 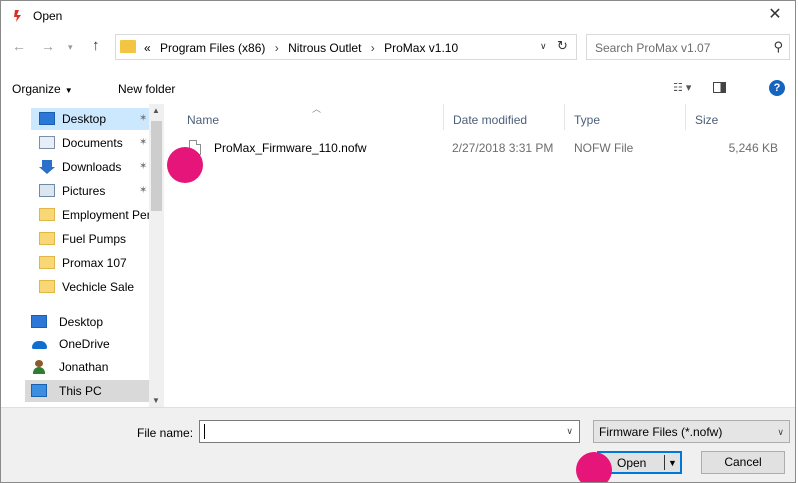 I want to click on search-icon: ⚲, so click(x=778, y=47).